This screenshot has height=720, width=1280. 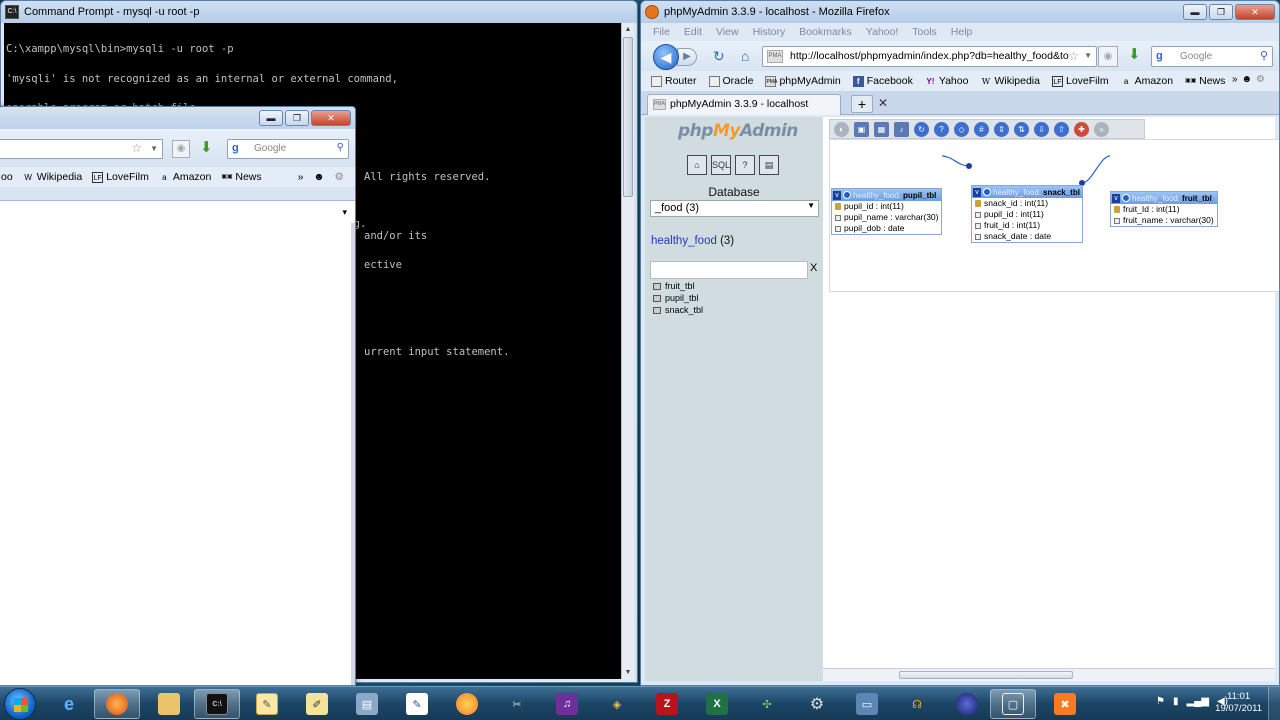 What do you see at coordinates (813, 268) in the screenshot?
I see `clear-filter-button: X` at bounding box center [813, 268].